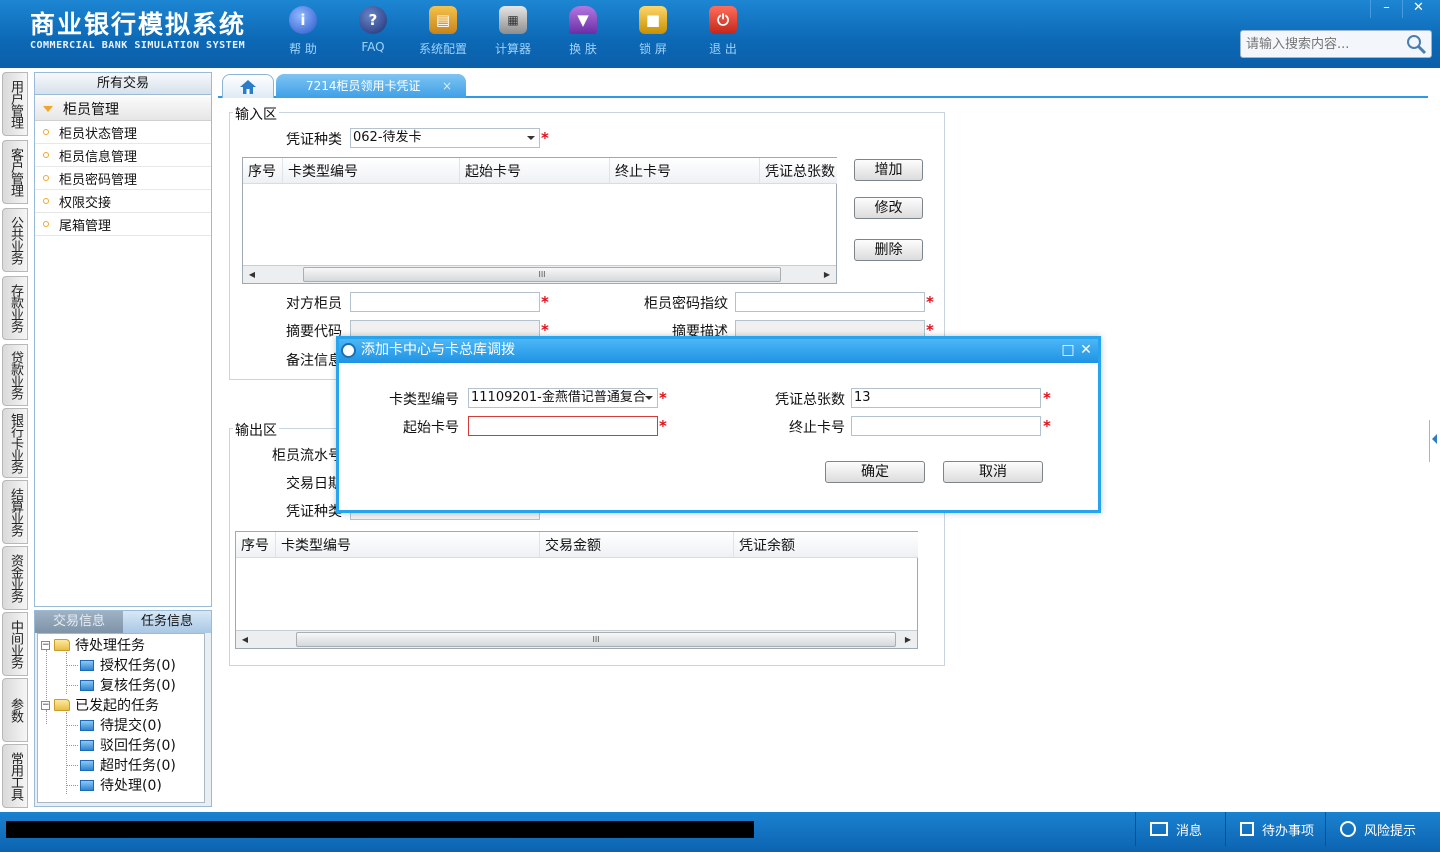 This screenshot has height=852, width=1440. I want to click on todo-button: 待办事项, so click(1275, 829).